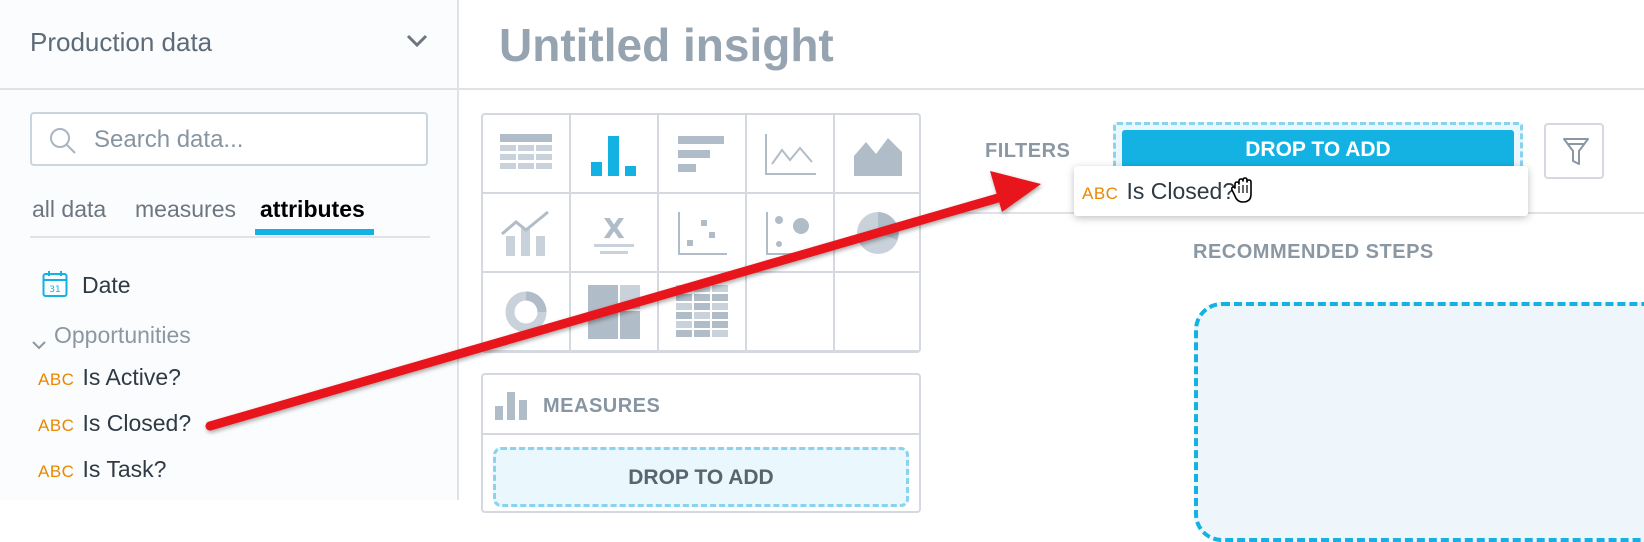 This screenshot has height=542, width=1644. I want to click on catalog-item-is-active: ABC Is Active?, so click(109, 377).